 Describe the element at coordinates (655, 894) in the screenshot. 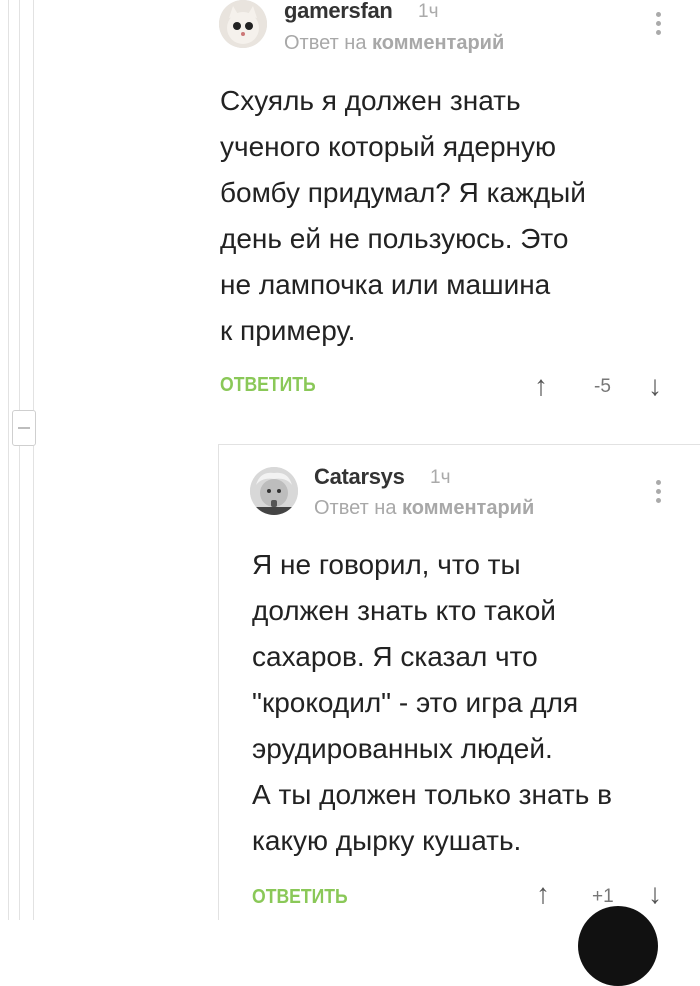

I see `arrow-down-icon: ↓` at that location.